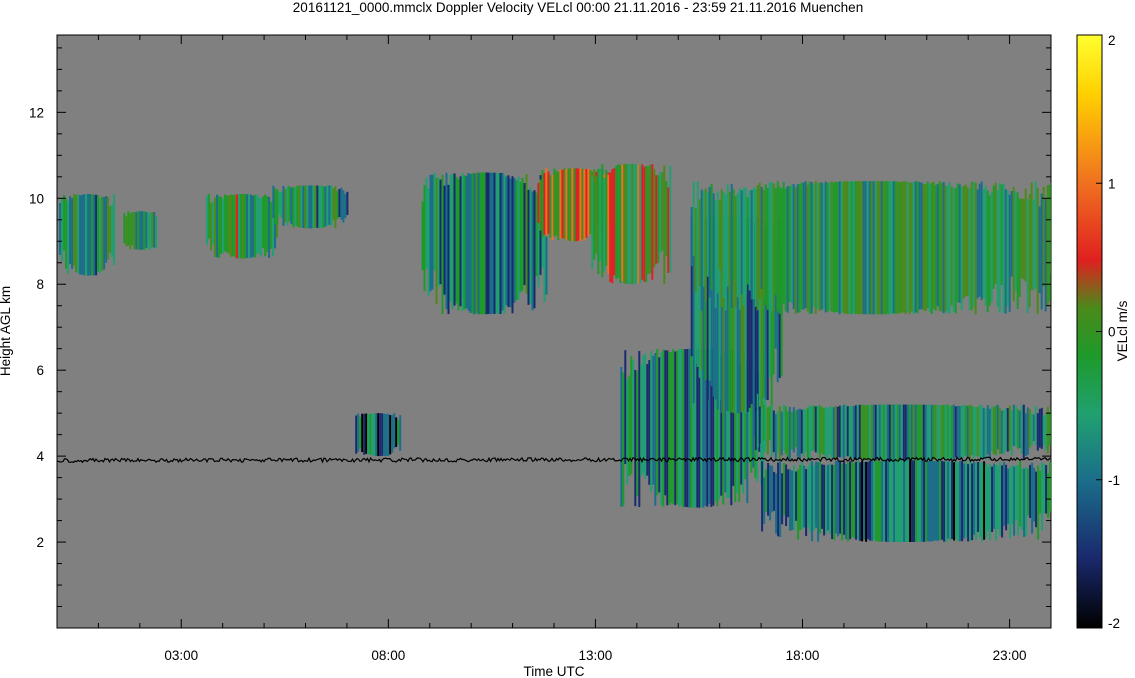  What do you see at coordinates (6, 331) in the screenshot?
I see `y-axis-label: Height AGL km` at bounding box center [6, 331].